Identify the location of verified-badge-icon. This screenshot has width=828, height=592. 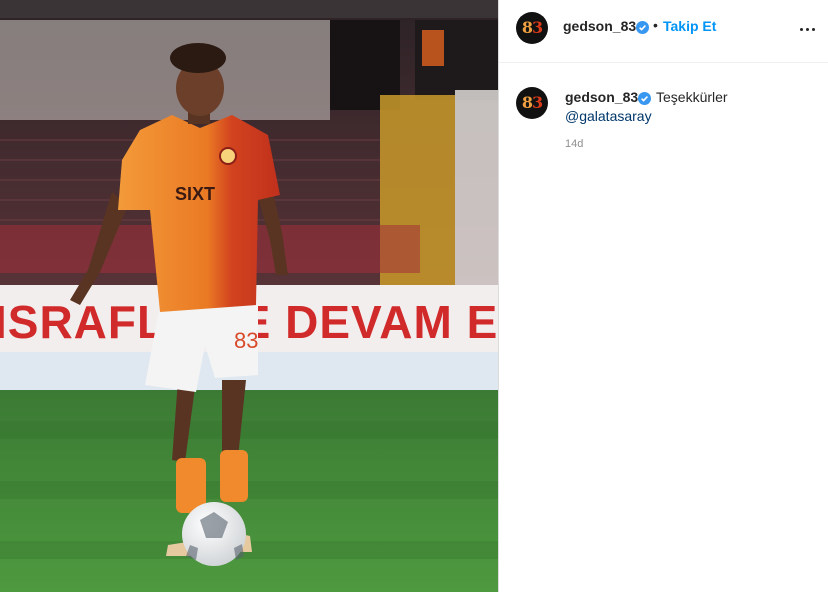
(642, 27).